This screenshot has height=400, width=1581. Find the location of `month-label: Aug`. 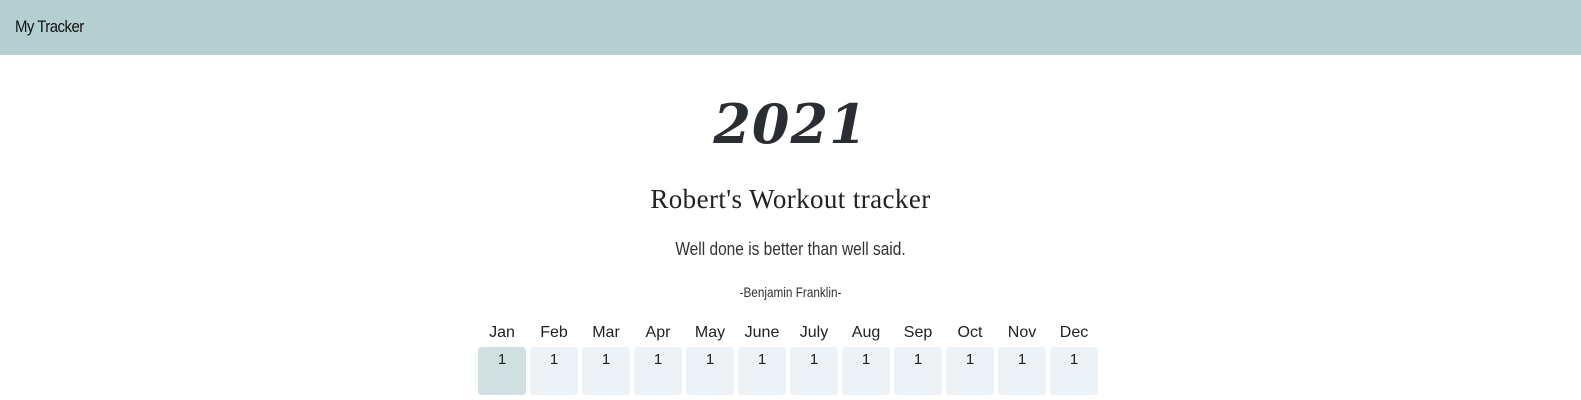

month-label: Aug is located at coordinates (866, 332).